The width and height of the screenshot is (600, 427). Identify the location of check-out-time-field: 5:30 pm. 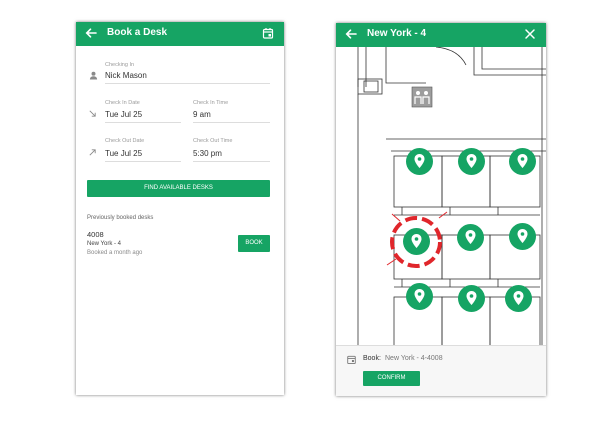
(207, 153).